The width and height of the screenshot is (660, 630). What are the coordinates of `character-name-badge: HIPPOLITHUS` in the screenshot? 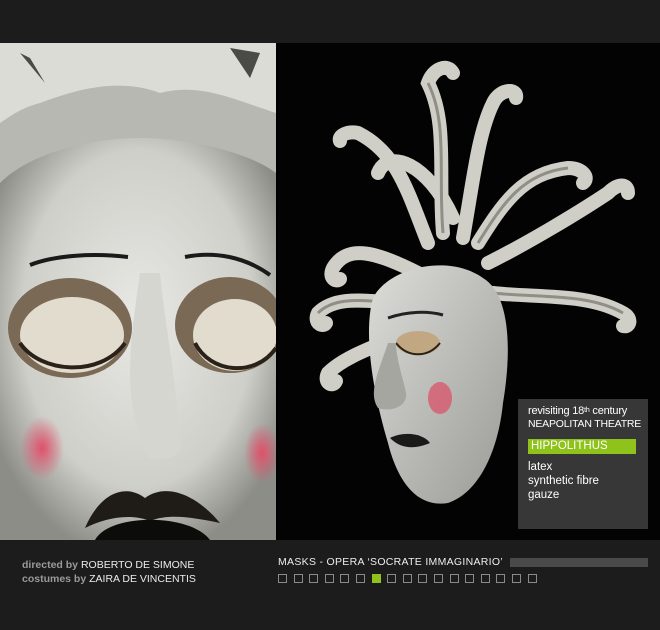 It's located at (582, 446).